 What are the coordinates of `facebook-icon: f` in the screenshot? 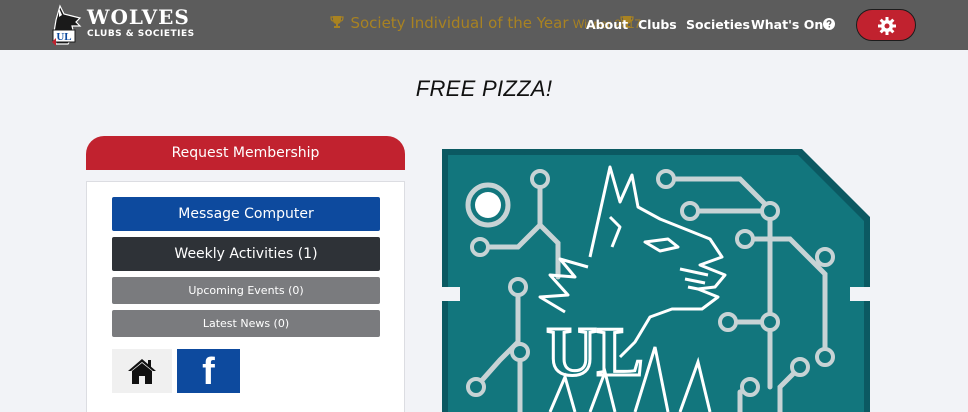 It's located at (208, 372).